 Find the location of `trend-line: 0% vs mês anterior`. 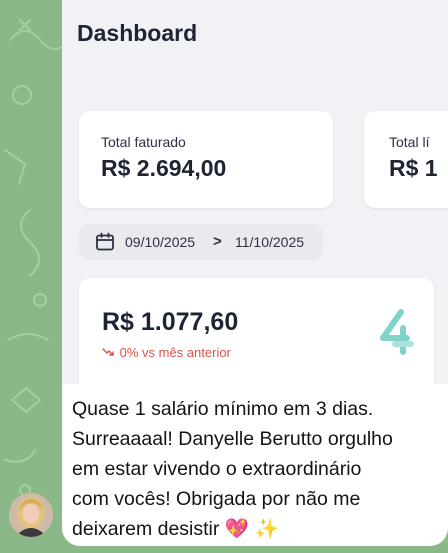

trend-line: 0% vs mês anterior is located at coordinates (166, 352).